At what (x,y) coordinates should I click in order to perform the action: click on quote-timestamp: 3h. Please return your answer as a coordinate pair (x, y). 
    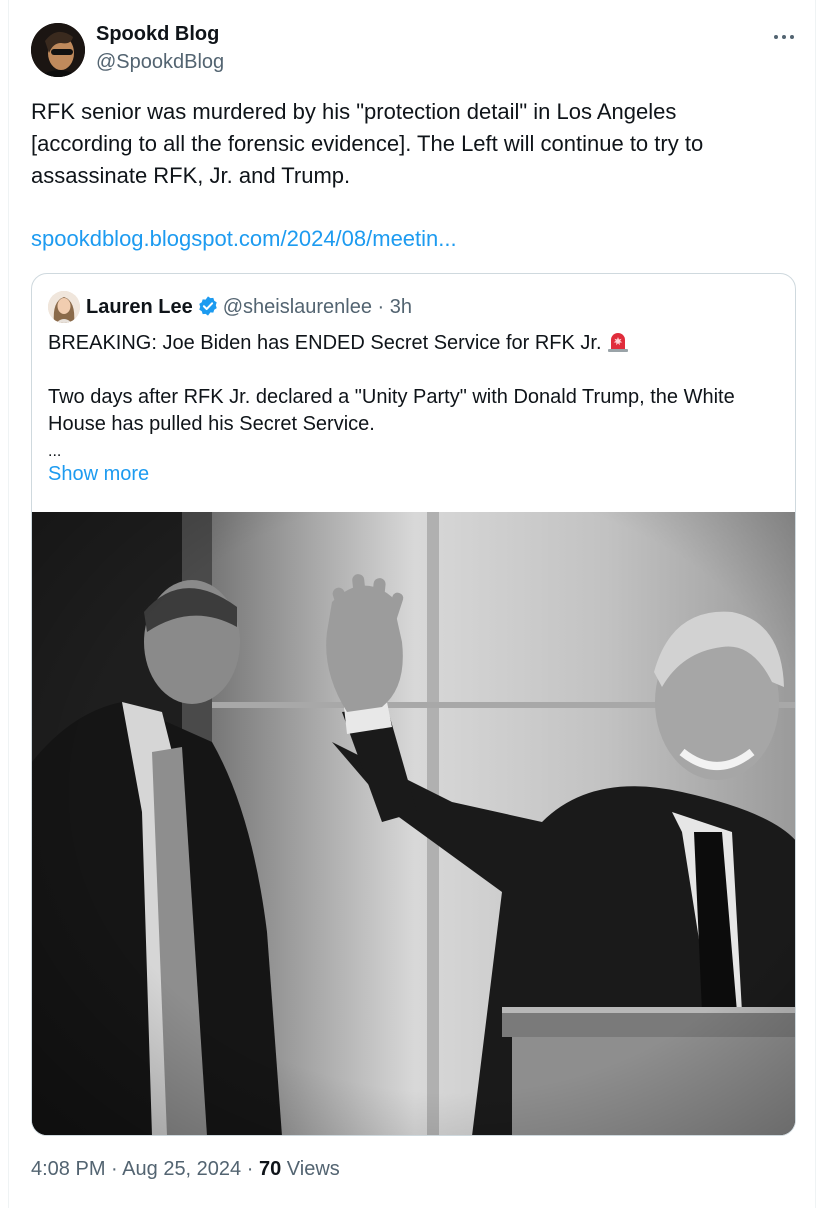
    Looking at the image, I should click on (401, 307).